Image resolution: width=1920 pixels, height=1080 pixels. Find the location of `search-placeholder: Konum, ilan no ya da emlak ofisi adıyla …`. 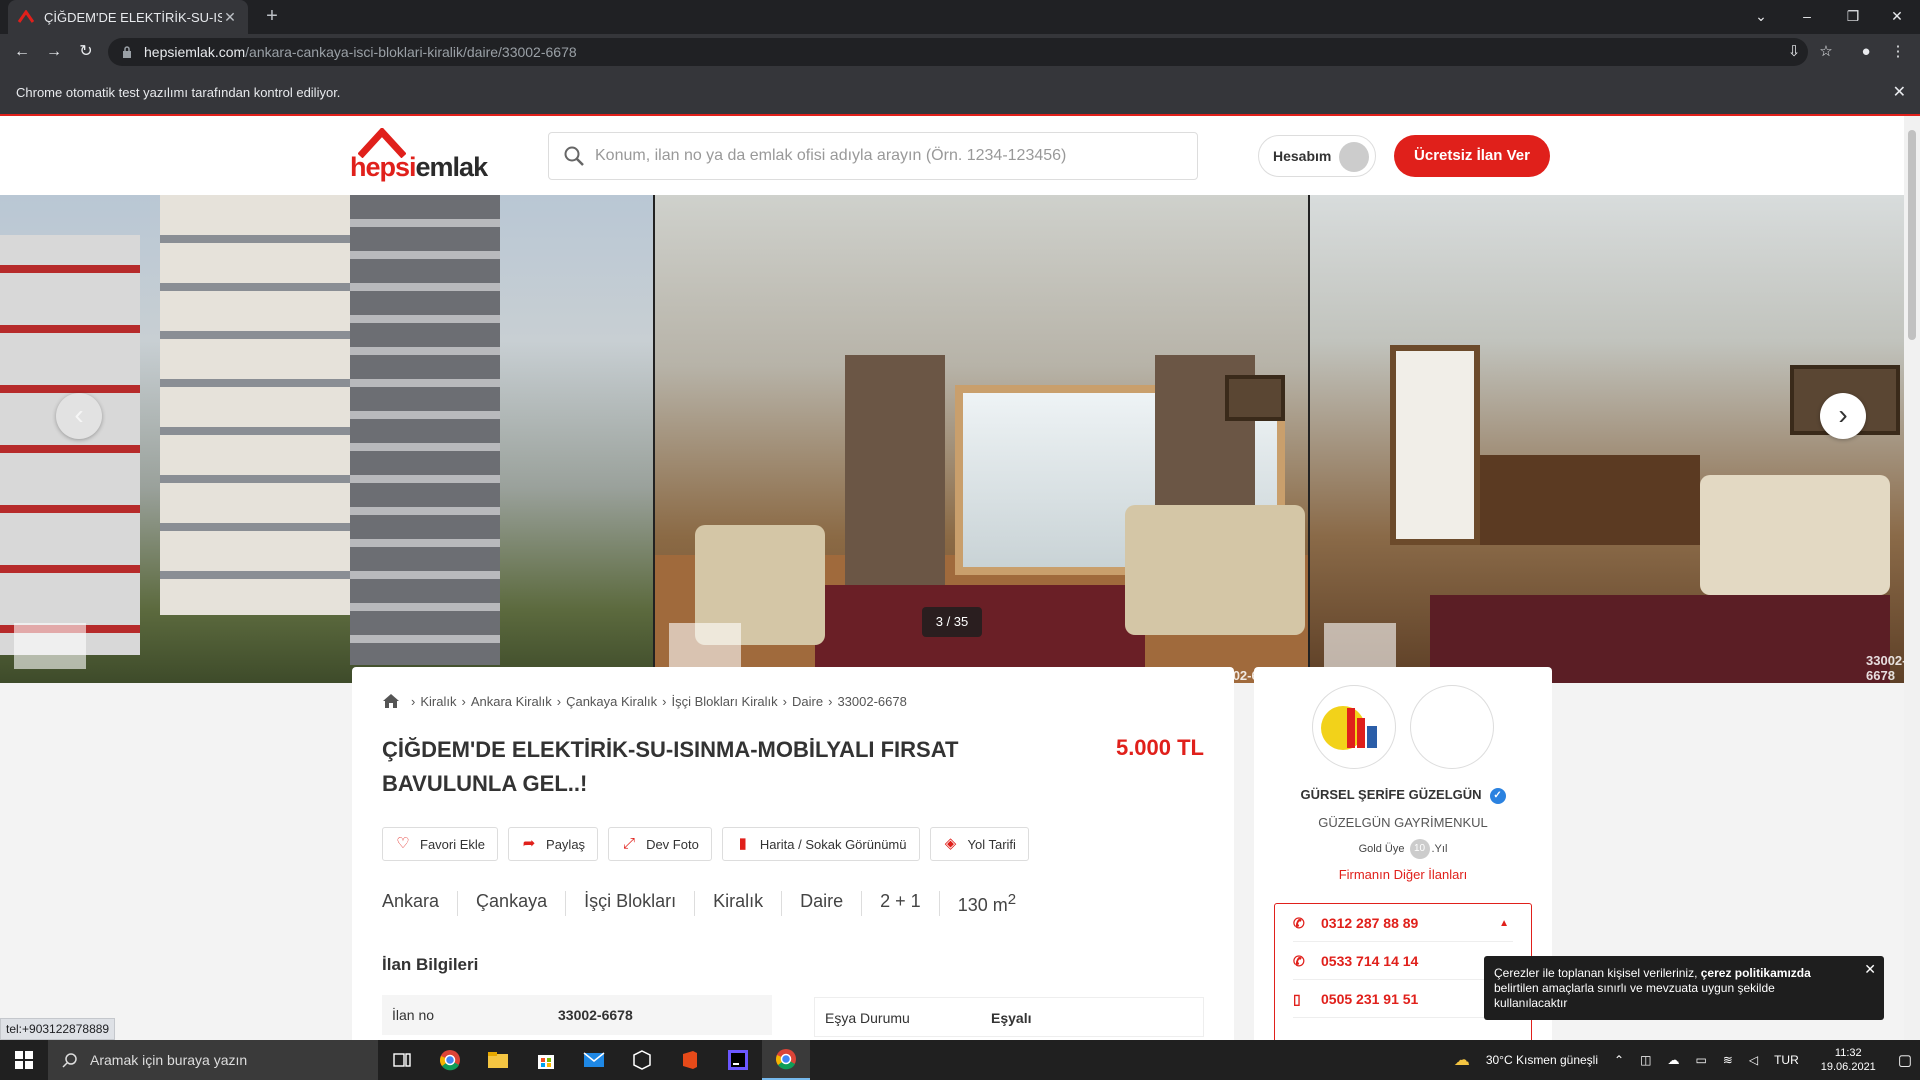

search-placeholder: Konum, ilan no ya da emlak ofisi adıyla … is located at coordinates (831, 155).